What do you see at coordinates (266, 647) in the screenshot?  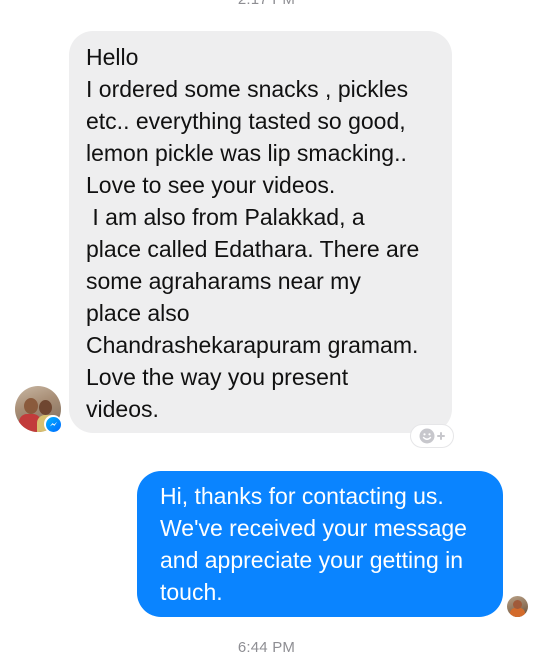 I see `timestamp-bottom: 6:44 PM` at bounding box center [266, 647].